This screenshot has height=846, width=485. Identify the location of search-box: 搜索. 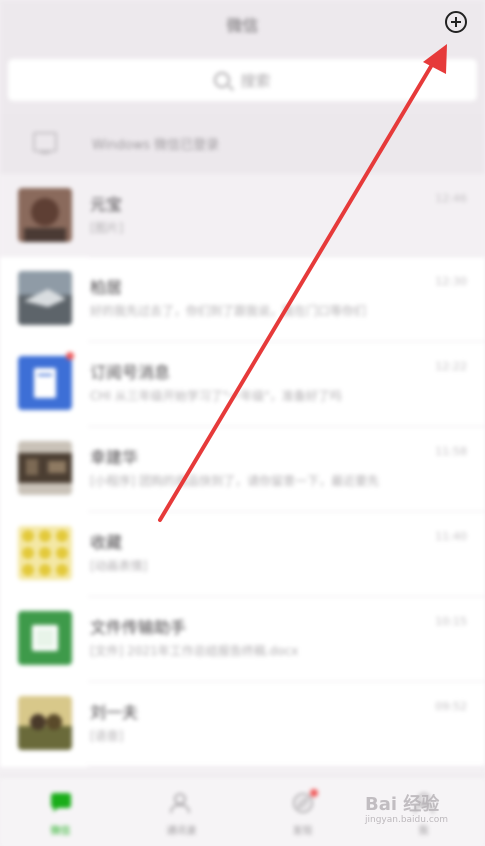
(242, 80).